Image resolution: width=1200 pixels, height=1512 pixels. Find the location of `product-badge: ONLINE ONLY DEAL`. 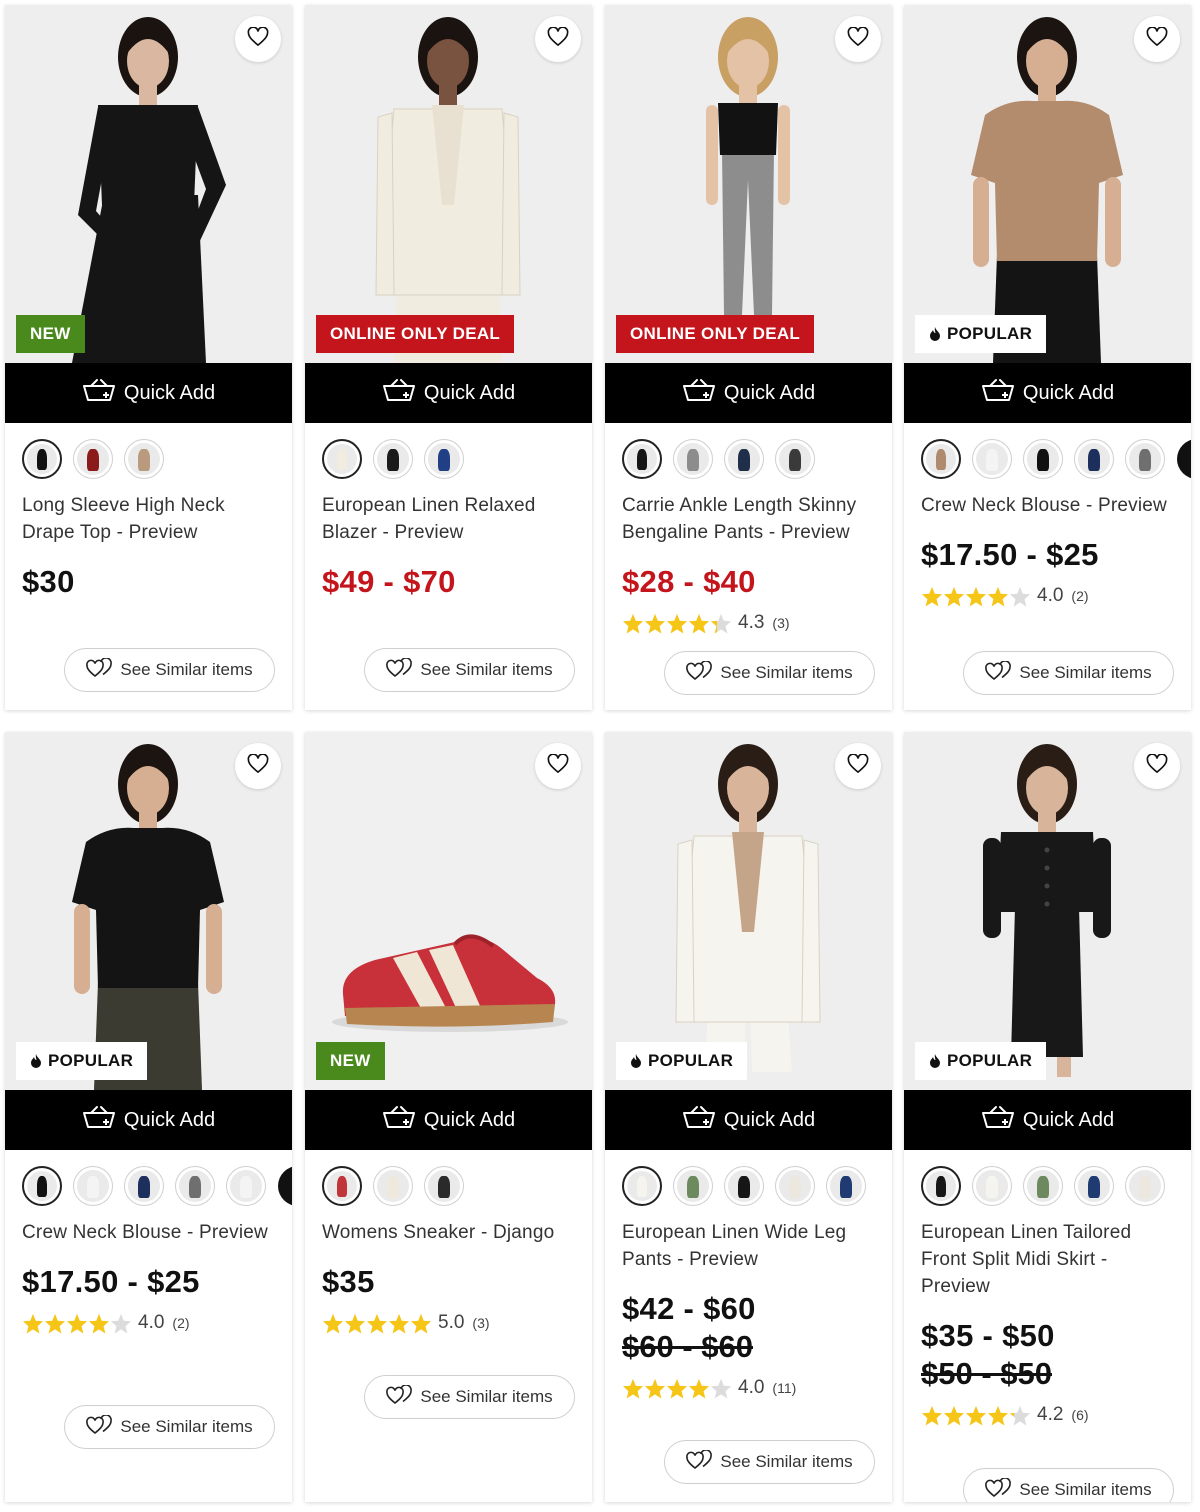

product-badge: ONLINE ONLY DEAL is located at coordinates (415, 334).